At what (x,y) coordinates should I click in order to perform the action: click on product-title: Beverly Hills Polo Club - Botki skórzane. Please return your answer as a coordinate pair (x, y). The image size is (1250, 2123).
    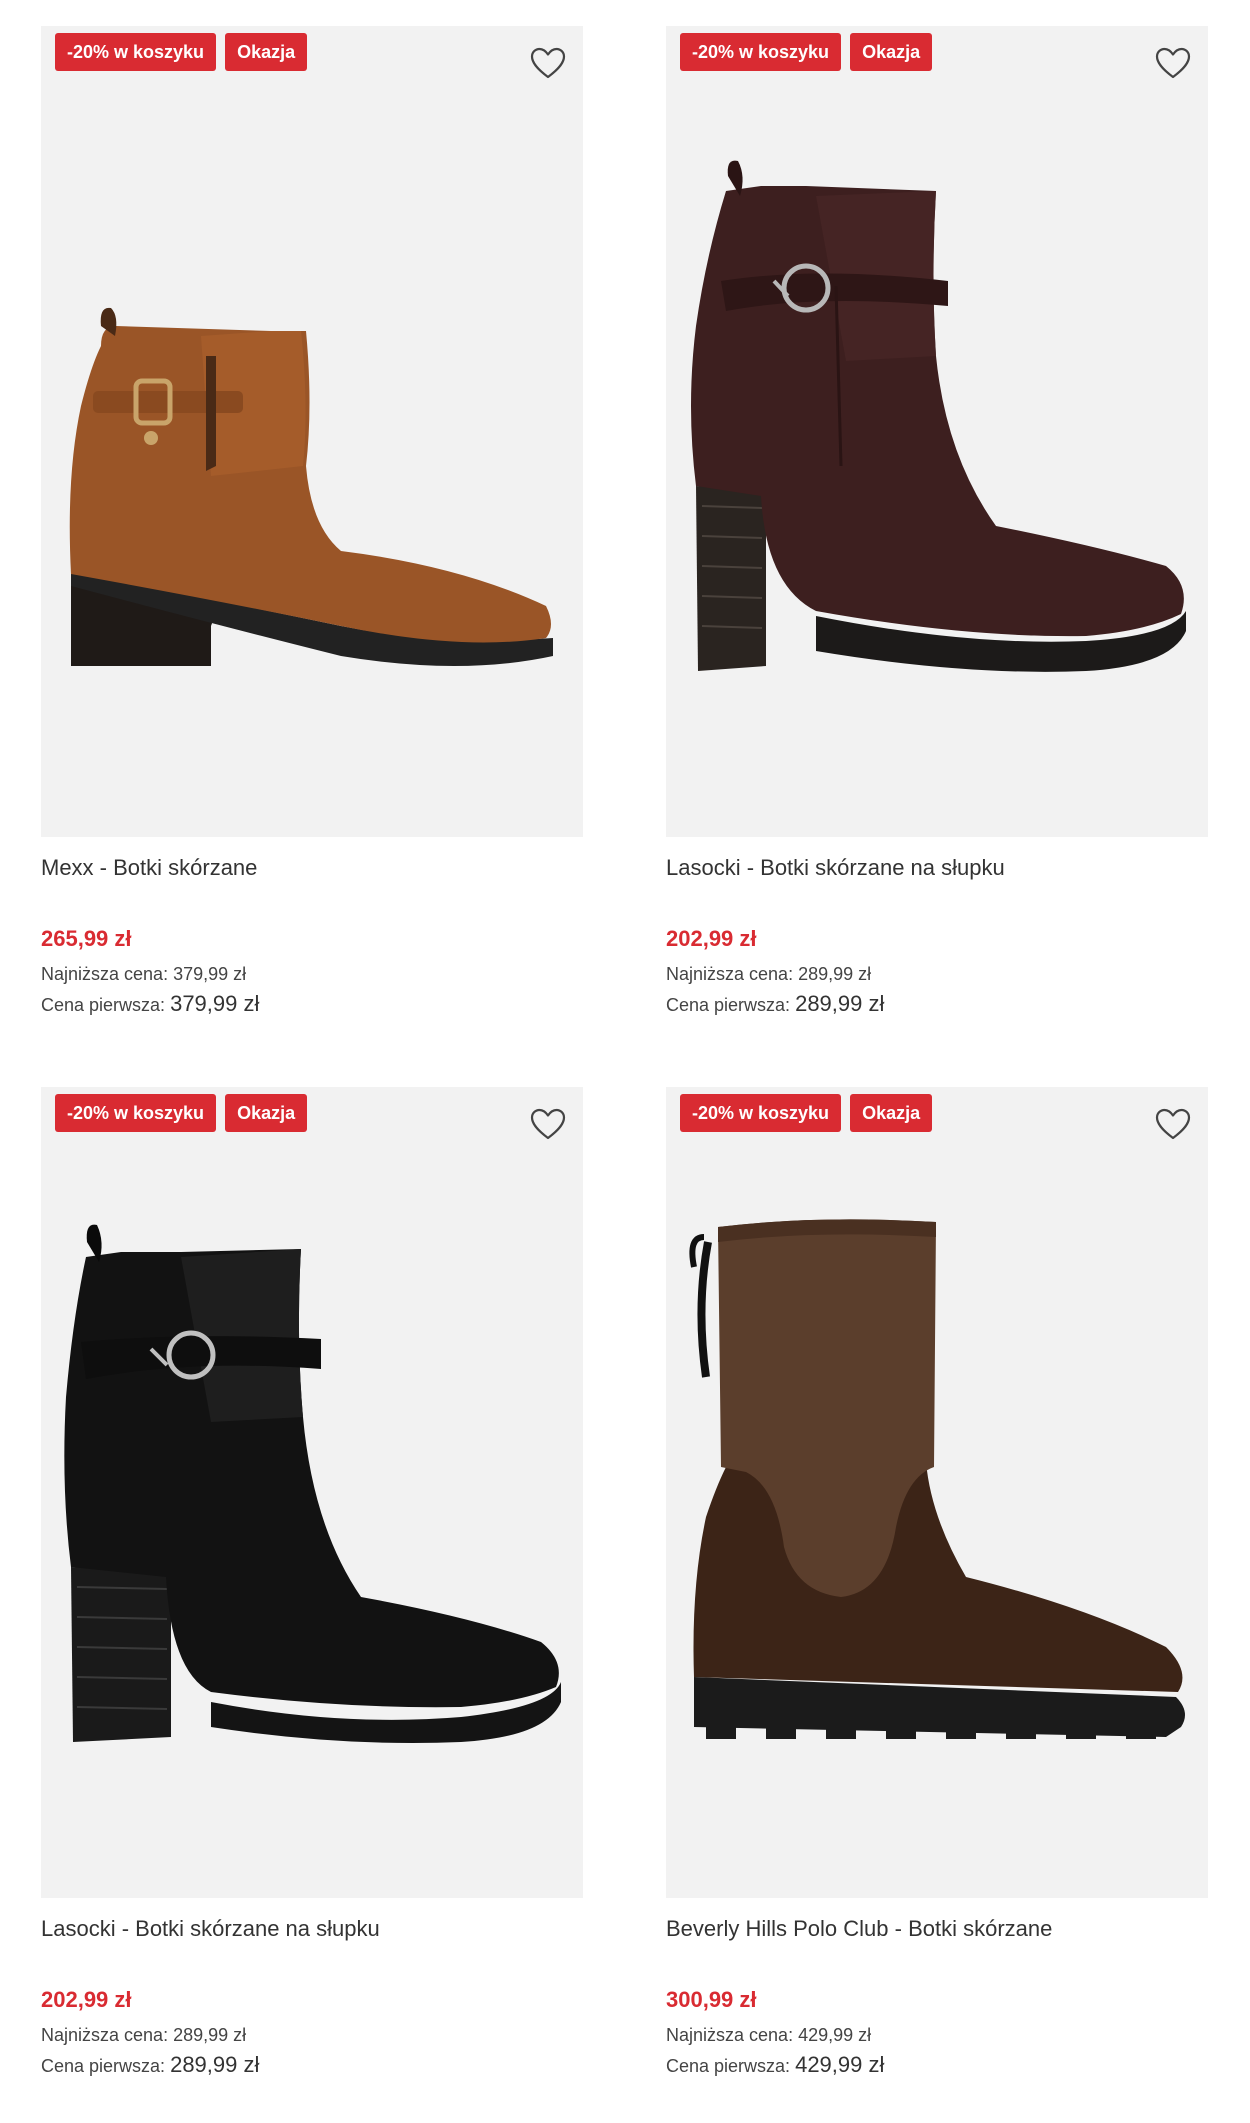
    Looking at the image, I should click on (937, 1929).